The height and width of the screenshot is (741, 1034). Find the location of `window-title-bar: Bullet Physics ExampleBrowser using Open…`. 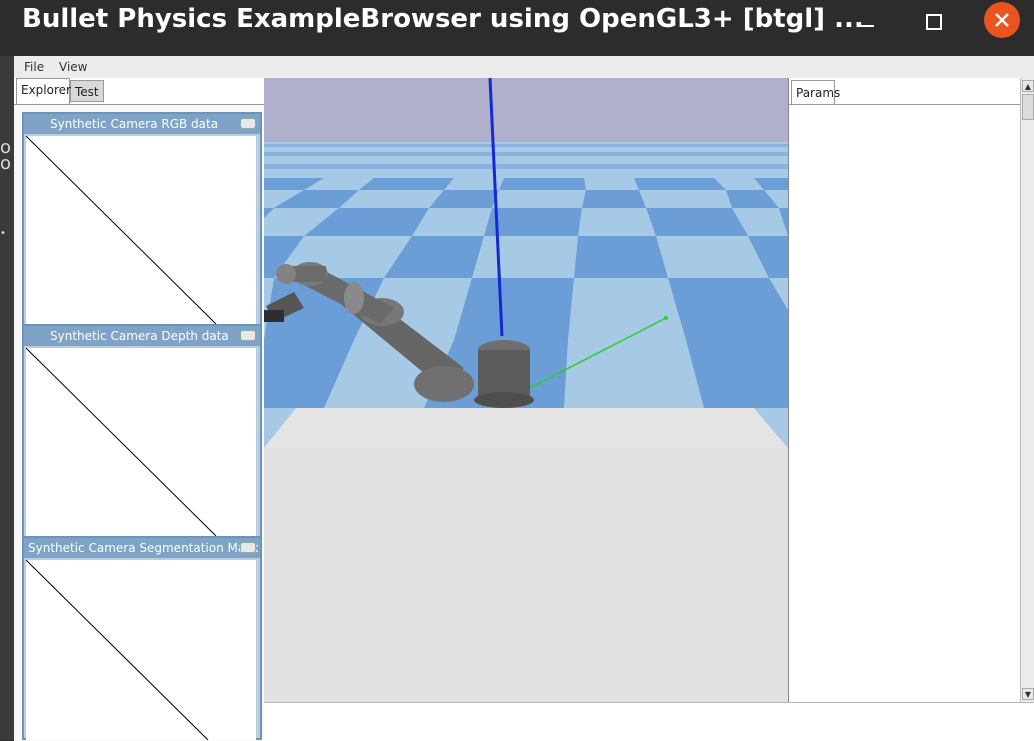

window-title-bar: Bullet Physics ExampleBrowser using Open… is located at coordinates (517, 28).